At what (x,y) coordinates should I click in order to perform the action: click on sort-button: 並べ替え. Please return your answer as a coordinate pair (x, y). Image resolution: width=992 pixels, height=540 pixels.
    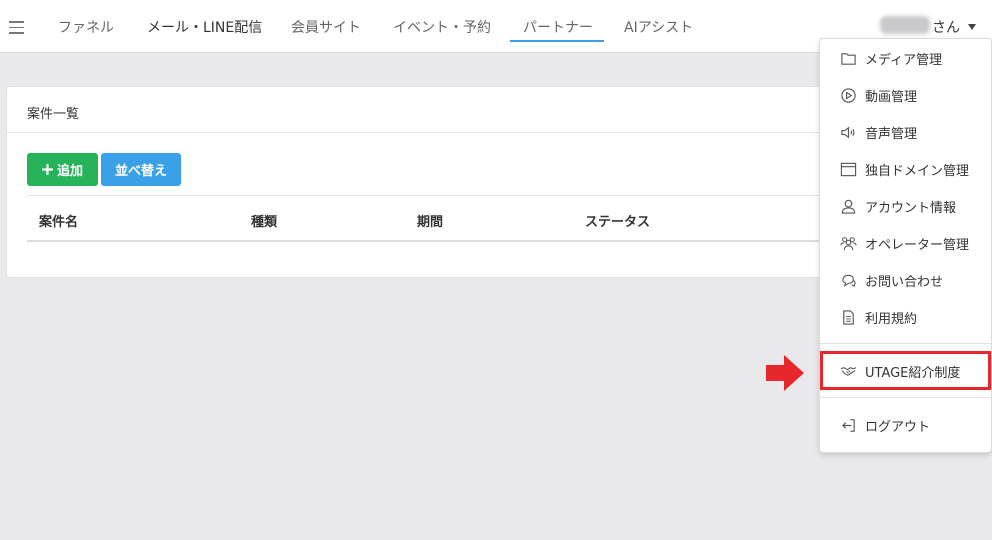
    Looking at the image, I should click on (141, 169).